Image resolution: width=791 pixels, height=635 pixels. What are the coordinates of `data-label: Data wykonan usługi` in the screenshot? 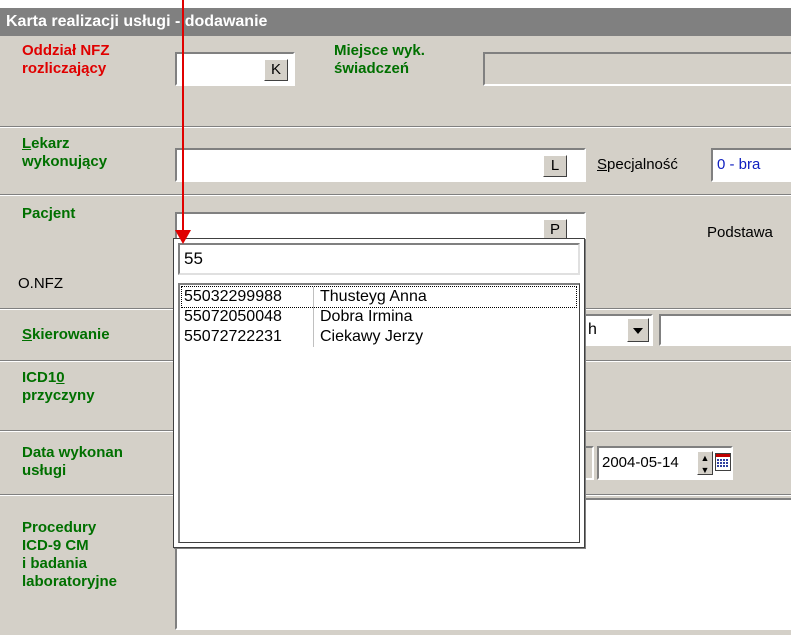 It's located at (72, 462).